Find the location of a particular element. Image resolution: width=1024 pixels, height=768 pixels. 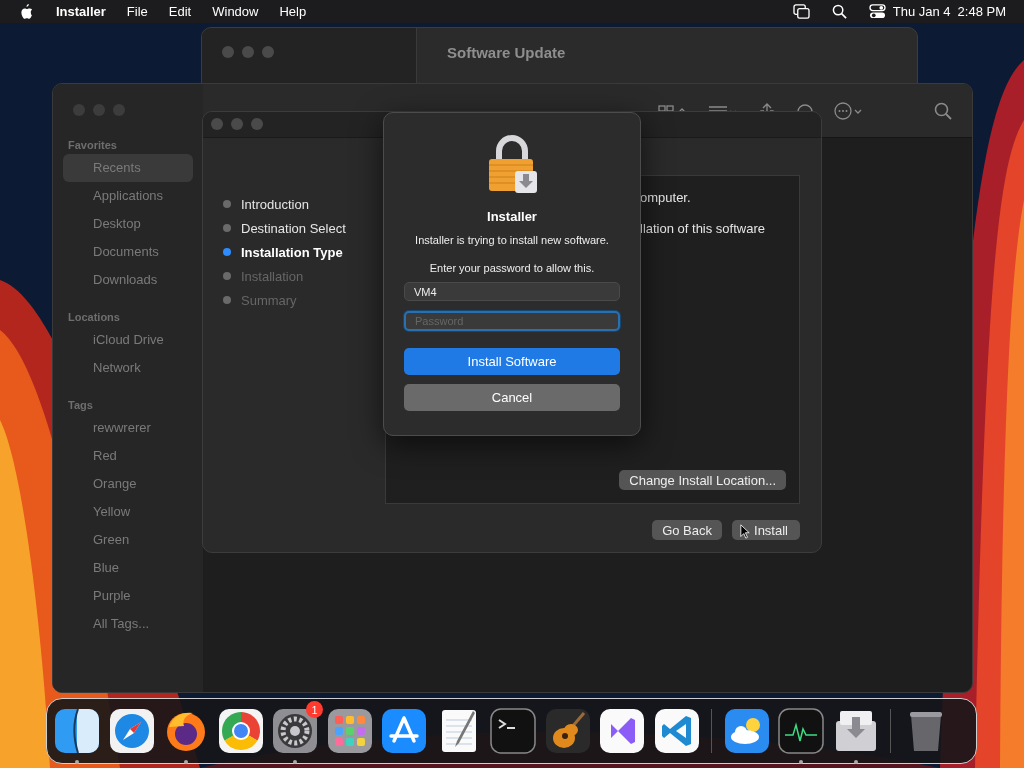

sidebar-item: Documents is located at coordinates (128, 252).